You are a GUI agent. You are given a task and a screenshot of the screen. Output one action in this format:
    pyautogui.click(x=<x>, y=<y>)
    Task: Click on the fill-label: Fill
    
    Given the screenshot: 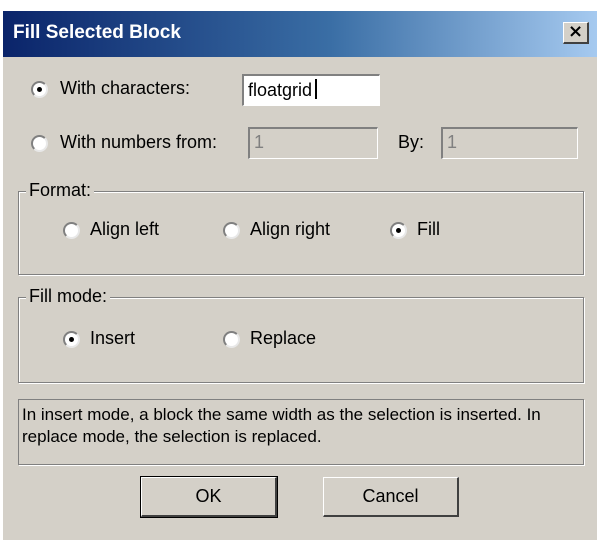 What is the action you would take?
    pyautogui.click(x=428, y=229)
    